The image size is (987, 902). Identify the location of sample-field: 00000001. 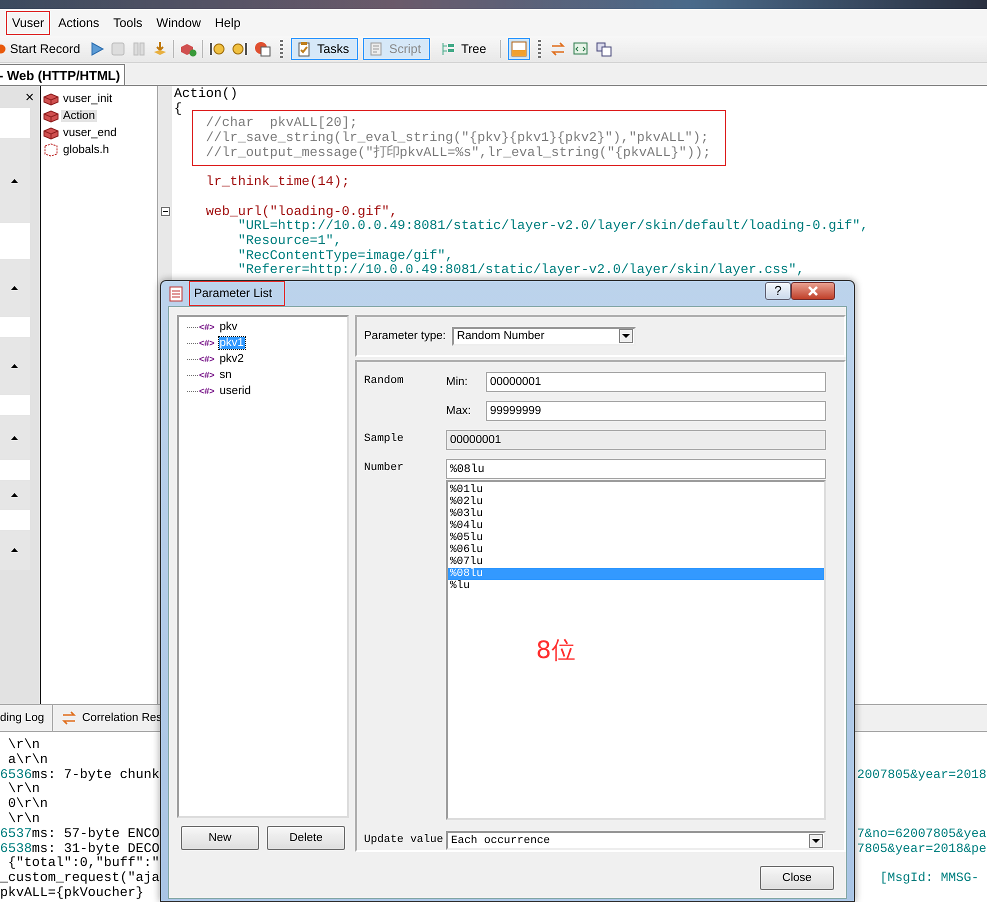
(636, 440).